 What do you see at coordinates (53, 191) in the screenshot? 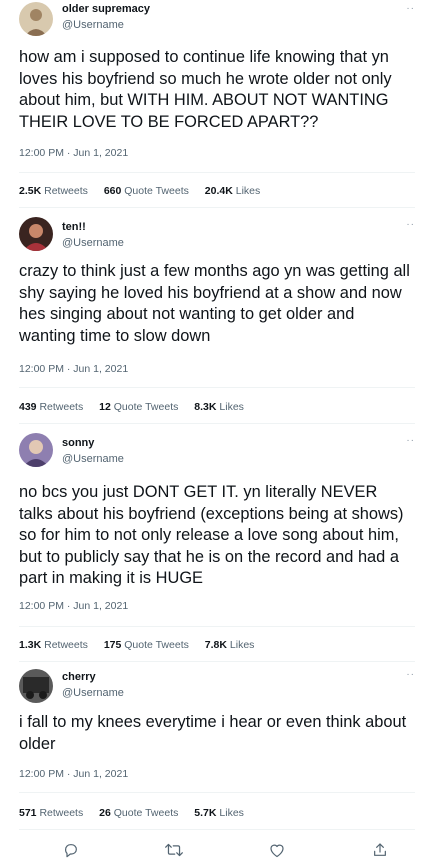
I see `retweets-stat: 2.5K Retweets` at bounding box center [53, 191].